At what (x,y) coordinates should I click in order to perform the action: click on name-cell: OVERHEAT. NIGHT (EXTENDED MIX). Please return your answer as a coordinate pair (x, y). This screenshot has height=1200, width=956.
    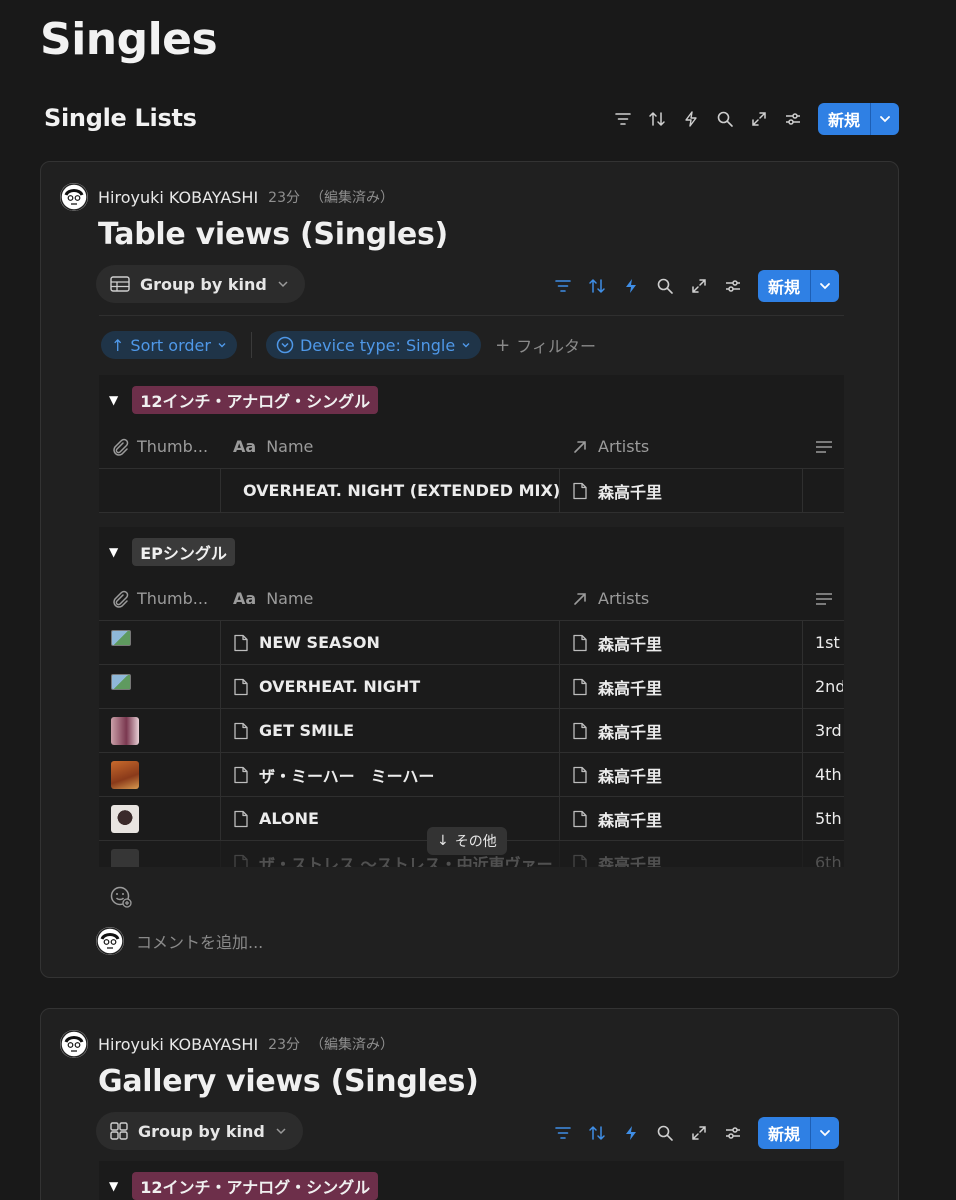
    Looking at the image, I should click on (390, 490).